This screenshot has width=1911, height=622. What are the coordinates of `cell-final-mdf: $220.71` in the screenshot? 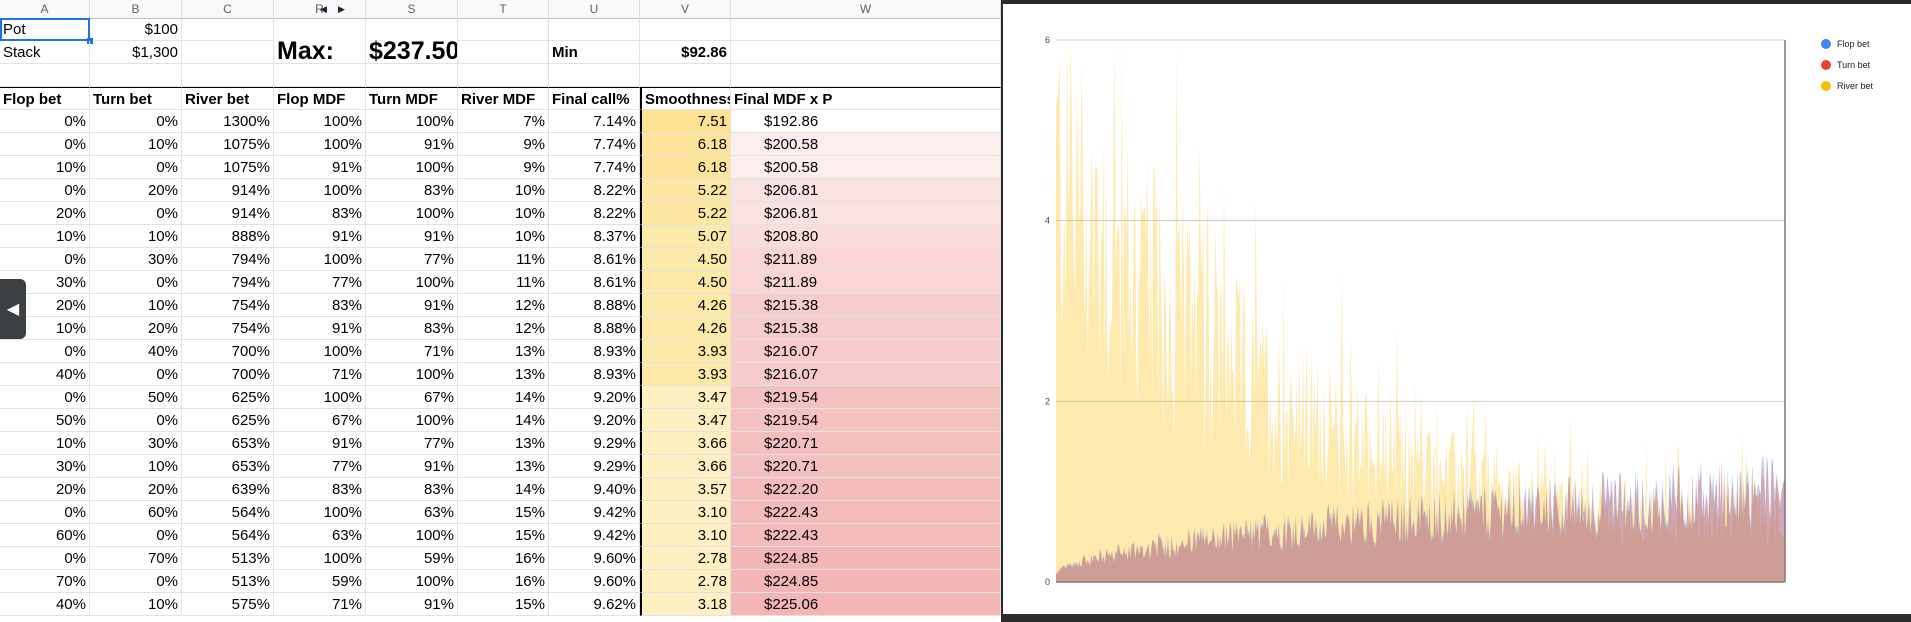 It's located at (866, 466).